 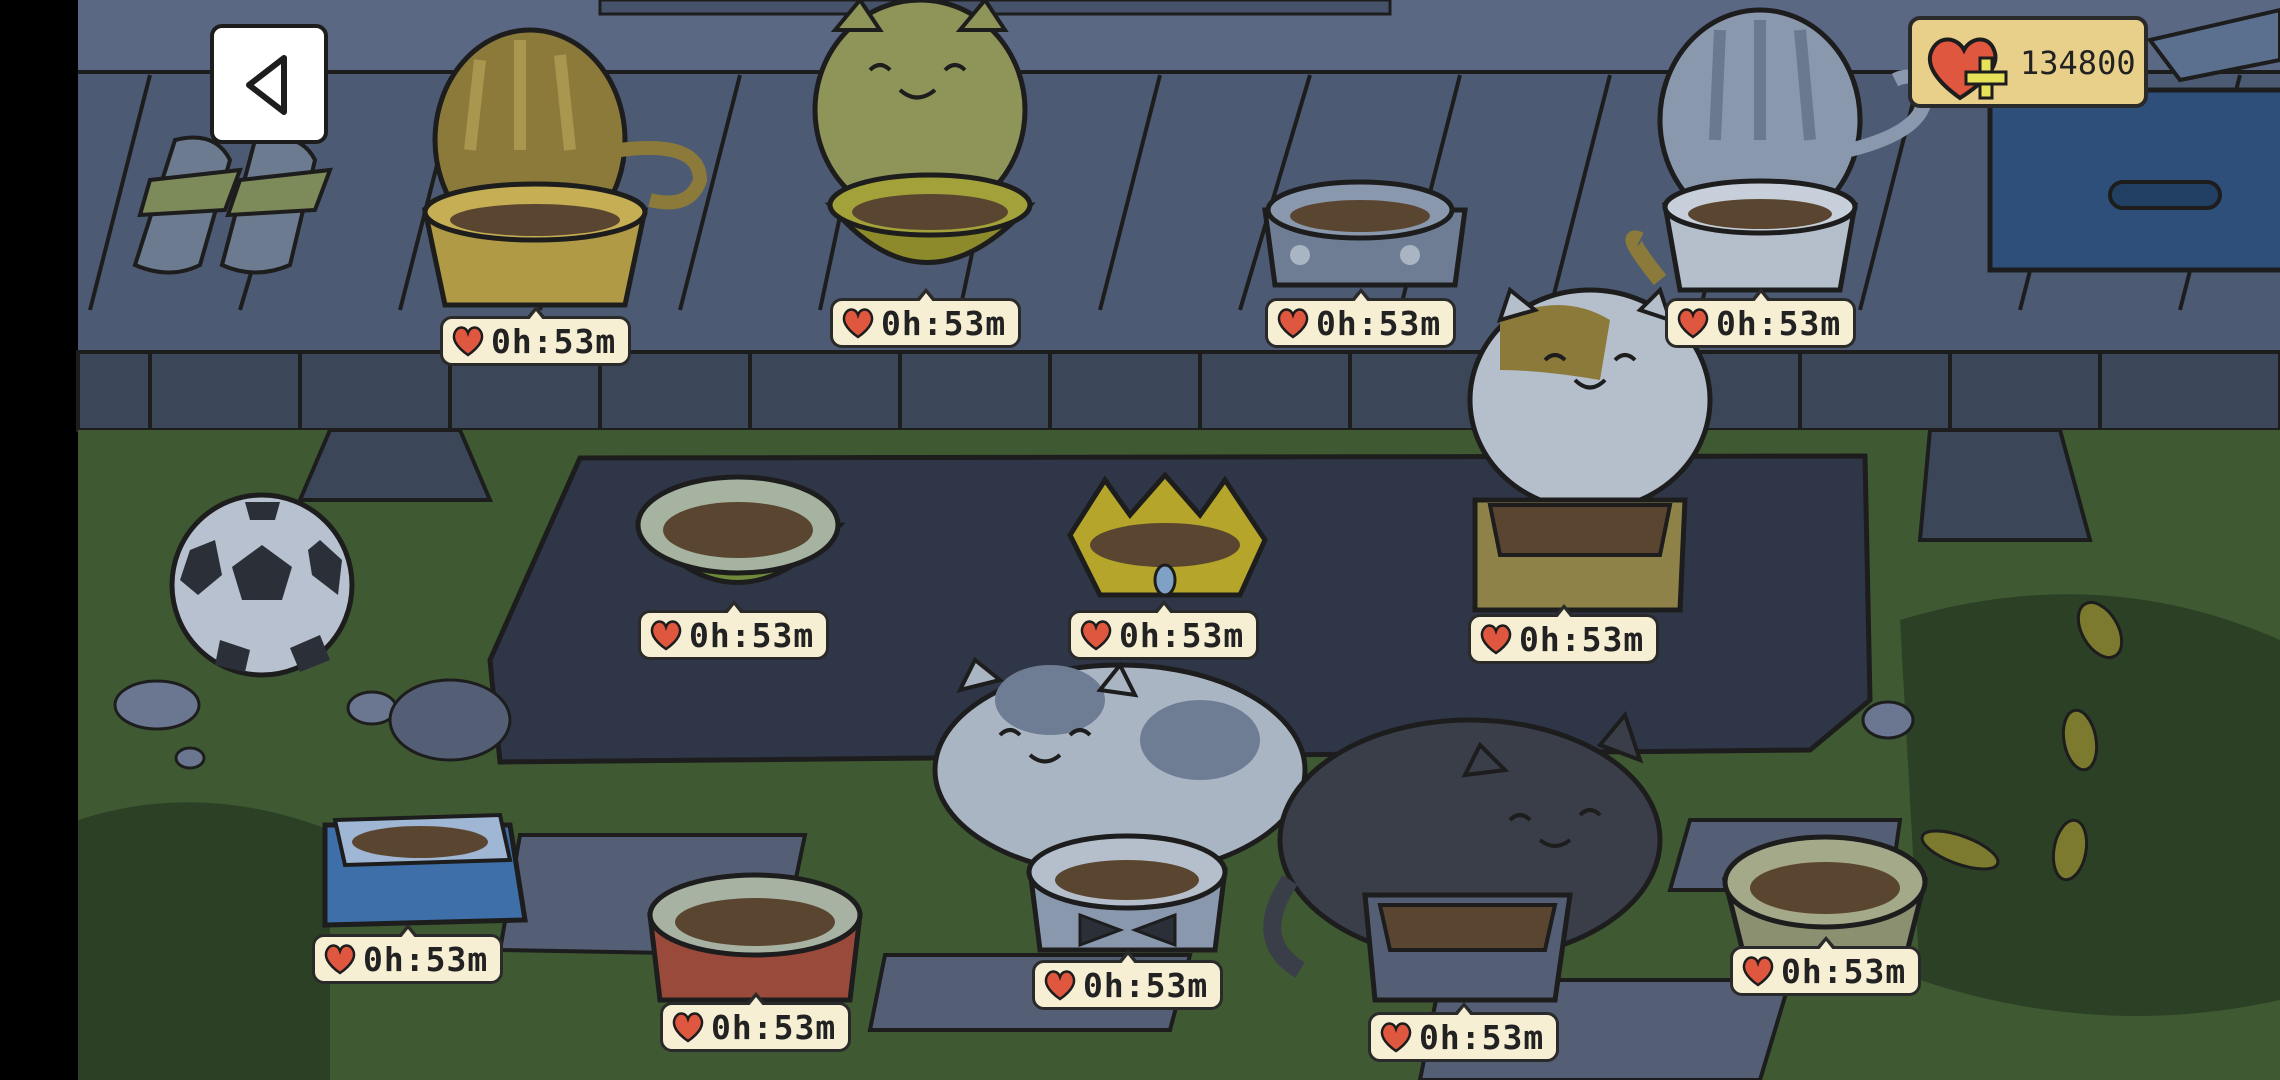 I want to click on timer-bowl-olive: 0h:53m, so click(x=926, y=318).